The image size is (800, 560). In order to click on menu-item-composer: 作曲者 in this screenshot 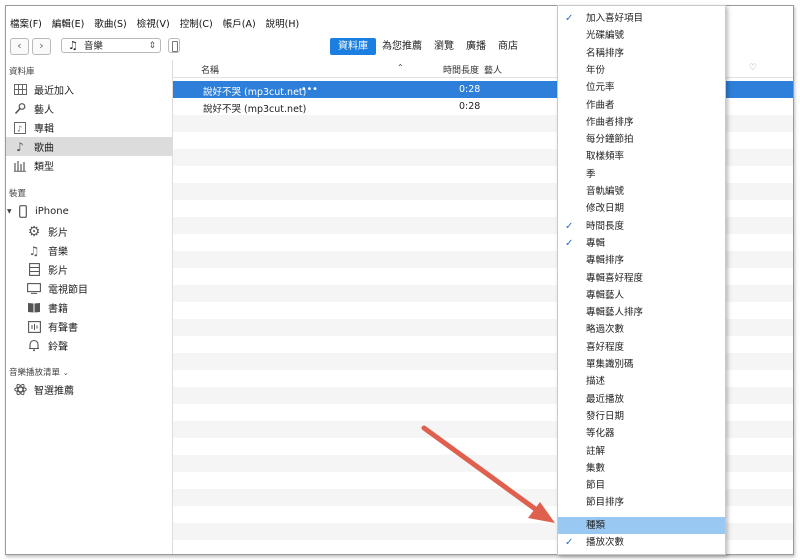, I will do `click(641, 105)`.